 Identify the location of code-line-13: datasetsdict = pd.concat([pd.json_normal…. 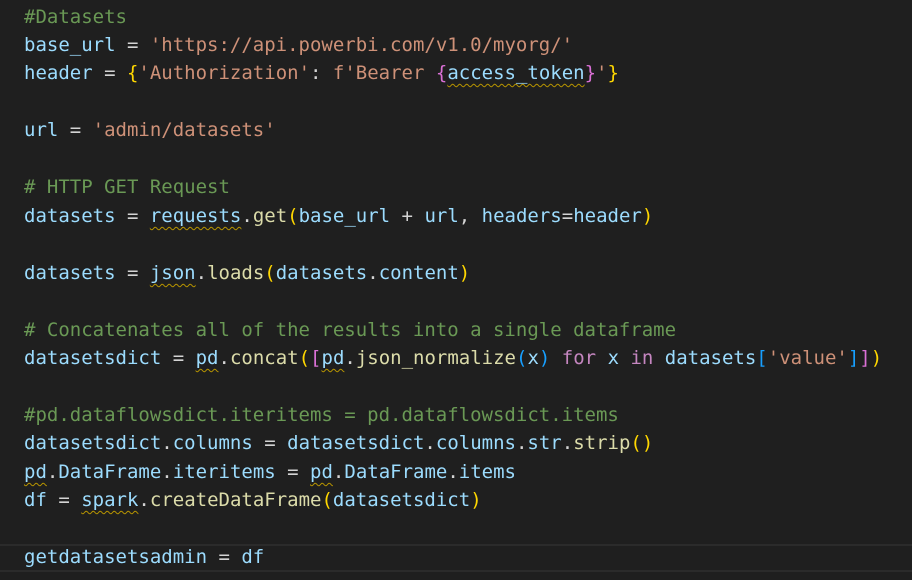
(453, 358).